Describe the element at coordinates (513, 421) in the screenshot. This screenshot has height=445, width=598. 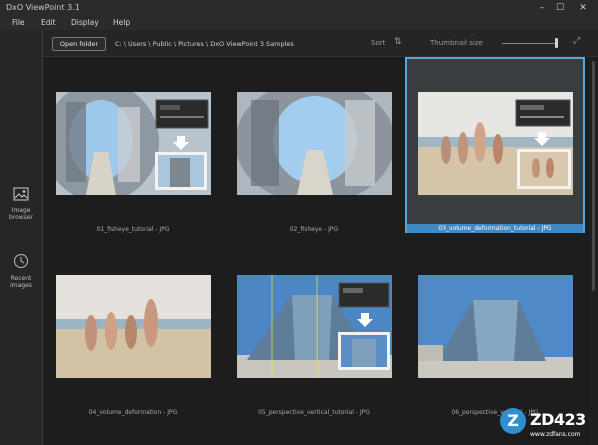
I see `watermark-badge: Z` at that location.